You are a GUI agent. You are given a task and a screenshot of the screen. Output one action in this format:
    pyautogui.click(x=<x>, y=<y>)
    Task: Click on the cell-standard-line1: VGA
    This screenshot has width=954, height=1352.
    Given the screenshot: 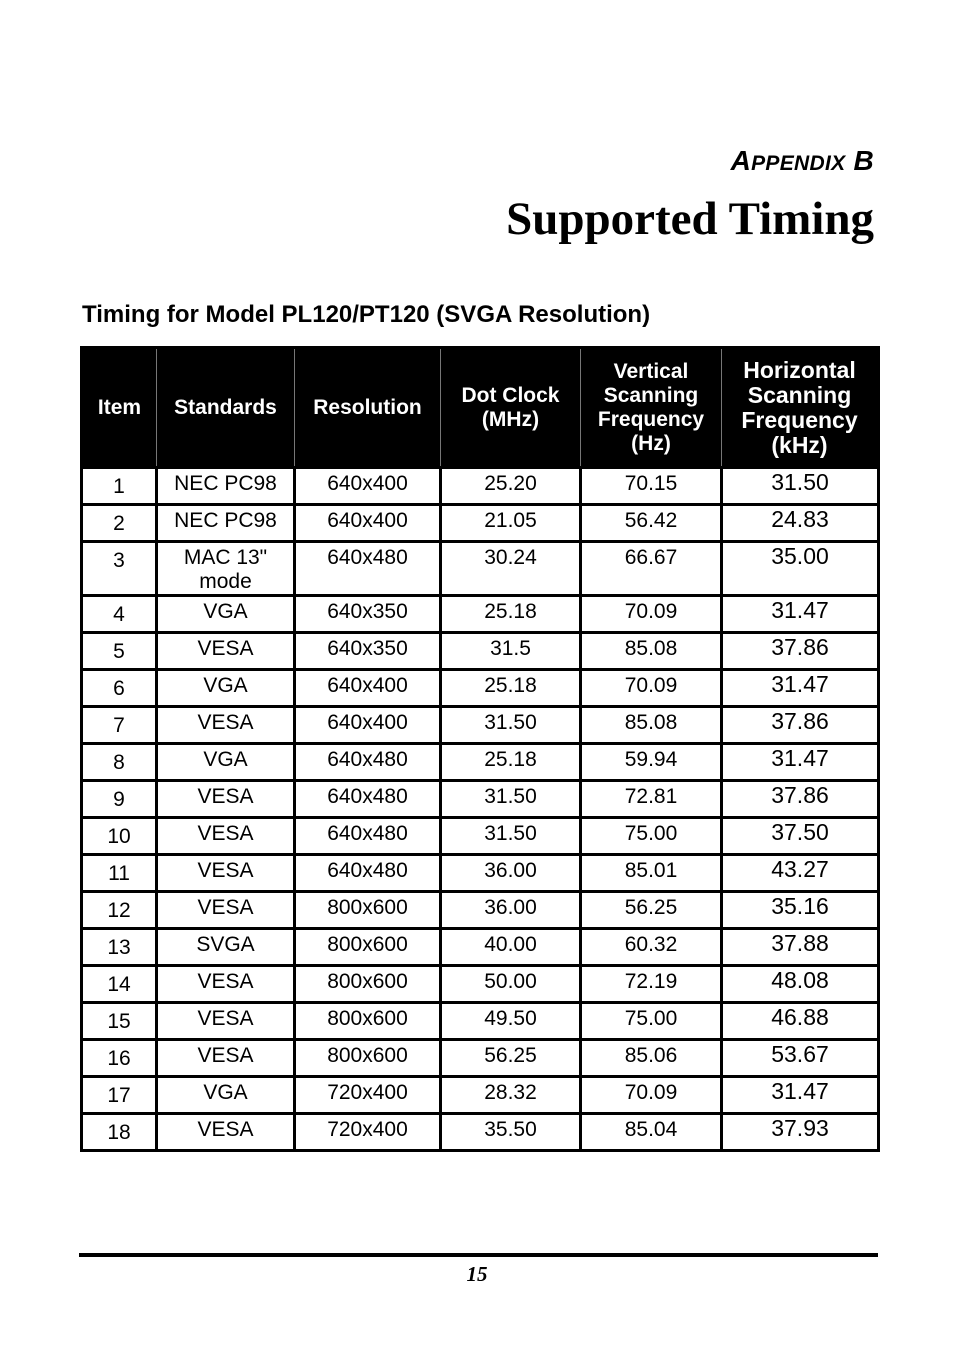 What is the action you would take?
    pyautogui.click(x=225, y=685)
    